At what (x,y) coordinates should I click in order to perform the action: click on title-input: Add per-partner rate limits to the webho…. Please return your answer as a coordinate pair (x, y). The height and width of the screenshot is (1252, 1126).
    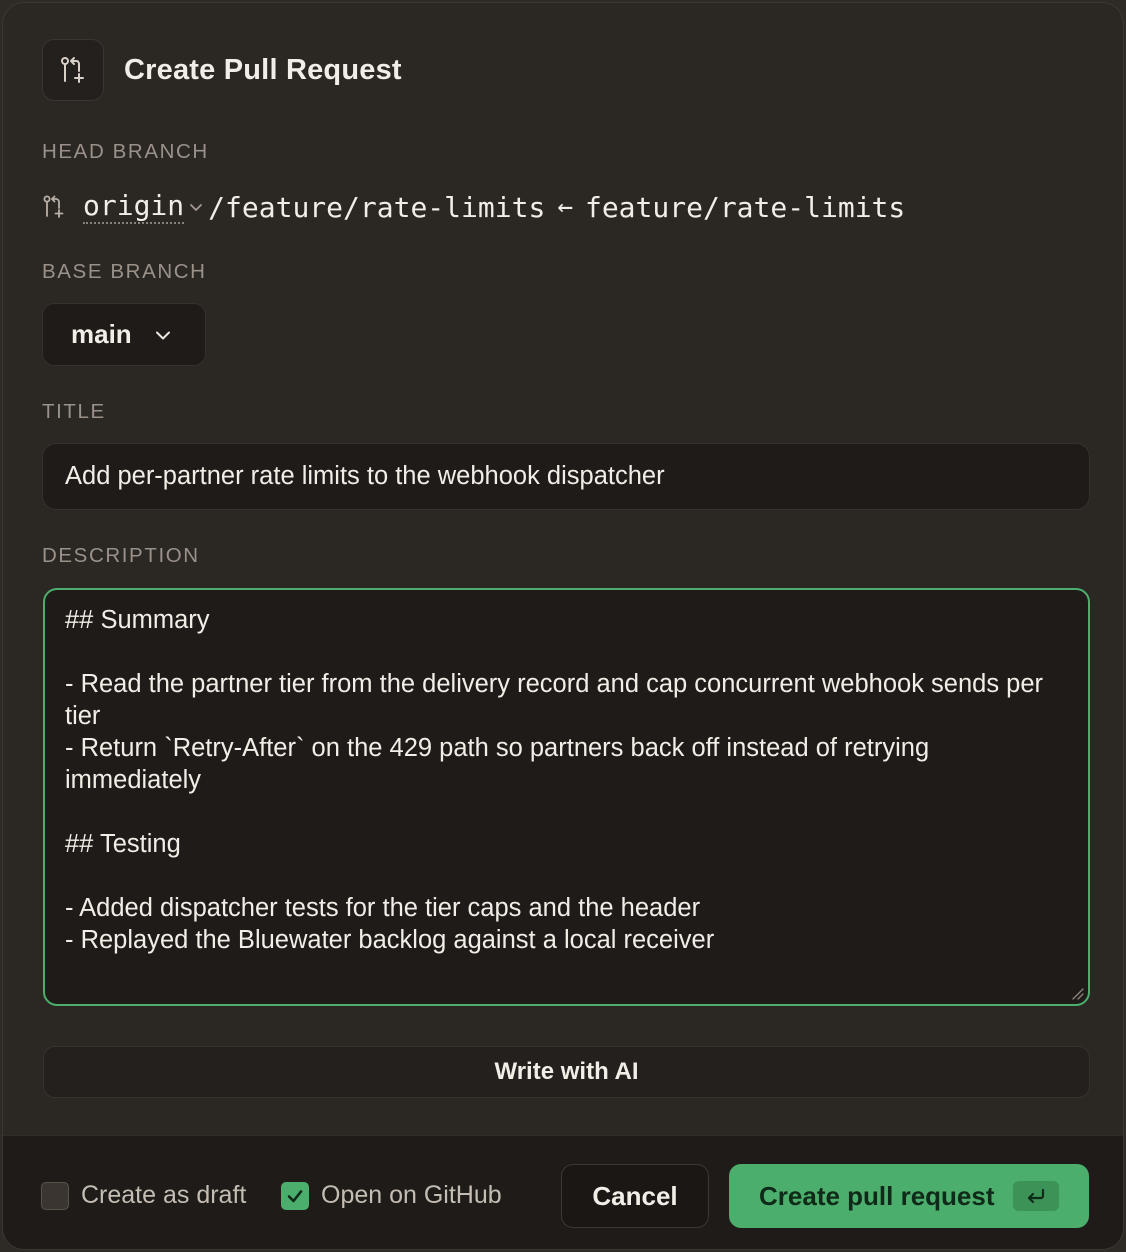
    Looking at the image, I should click on (566, 476).